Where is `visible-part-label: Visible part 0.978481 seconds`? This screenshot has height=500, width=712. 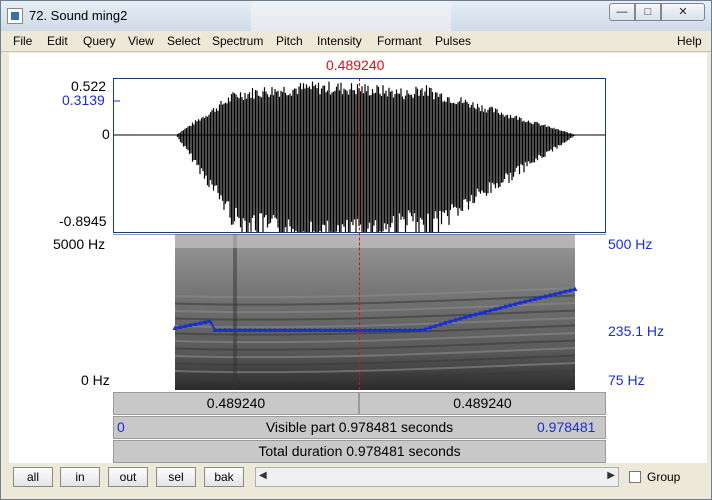
visible-part-label: Visible part 0.978481 seconds is located at coordinates (359, 427).